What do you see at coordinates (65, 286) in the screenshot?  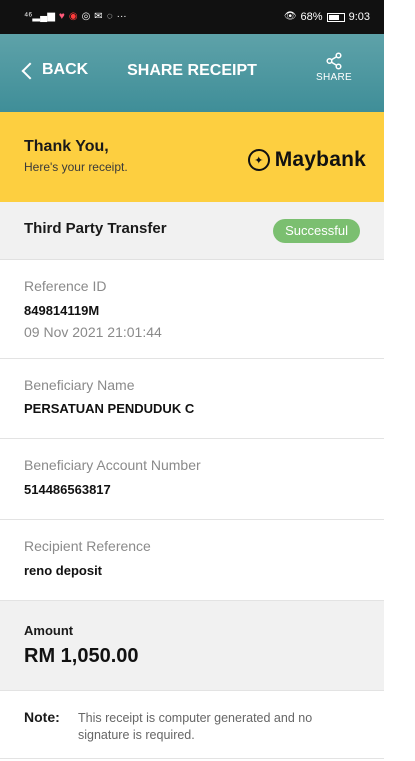 I see `reference-label: Reference ID` at bounding box center [65, 286].